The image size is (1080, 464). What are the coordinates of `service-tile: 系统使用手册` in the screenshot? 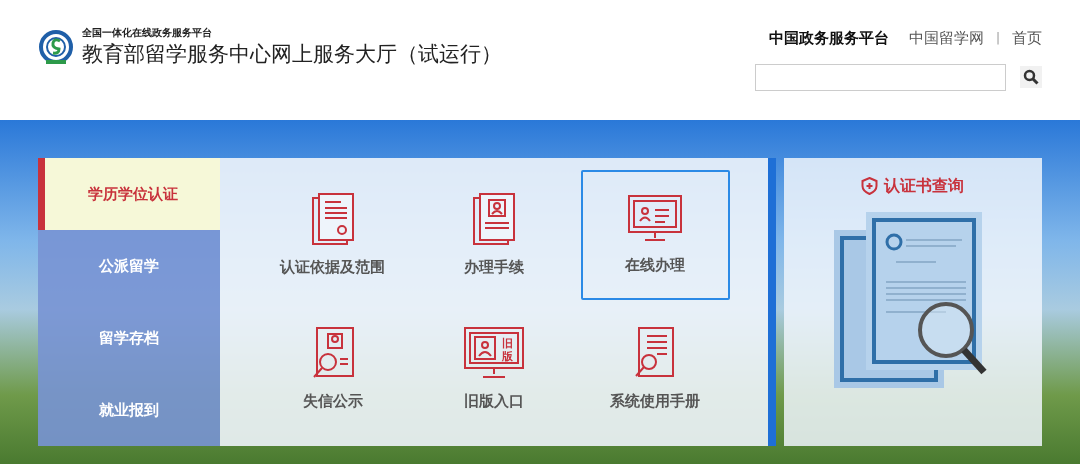 It's located at (655, 369).